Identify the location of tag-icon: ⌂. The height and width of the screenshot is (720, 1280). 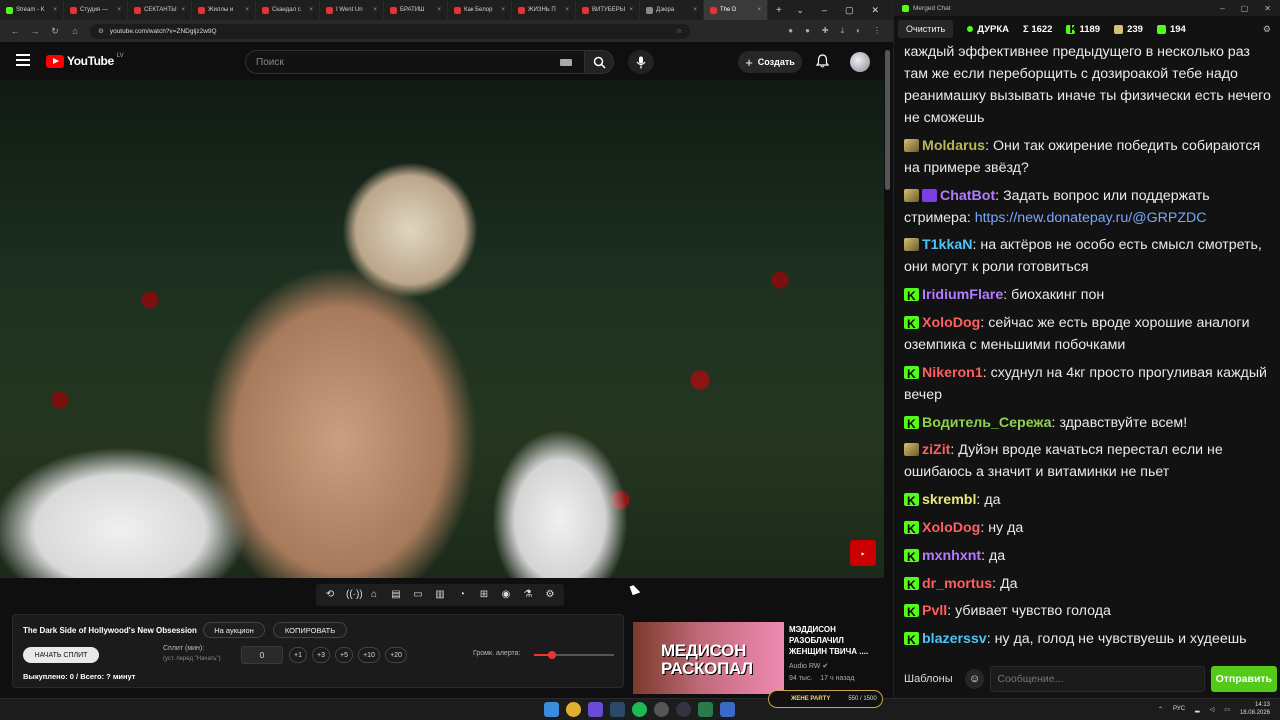
(374, 595).